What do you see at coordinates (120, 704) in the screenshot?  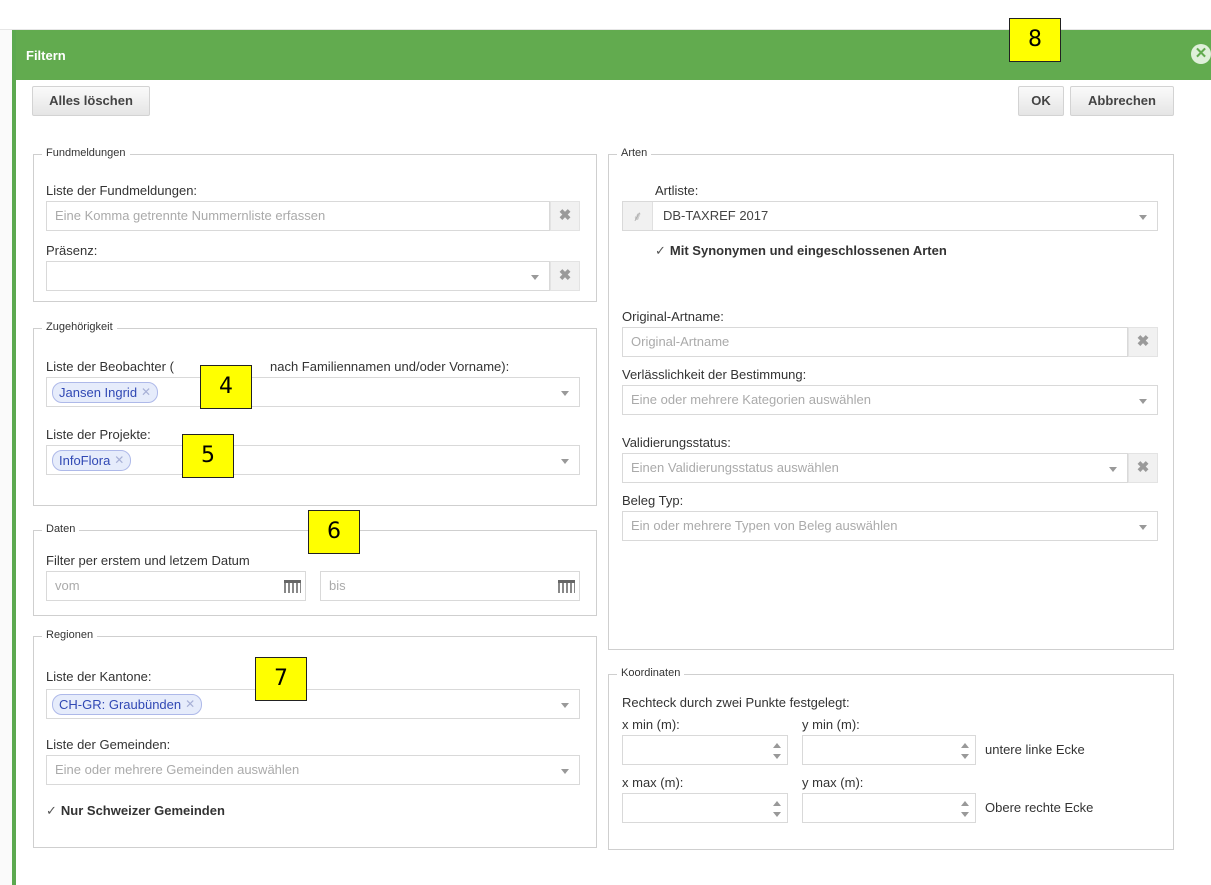 I see `canton-chip-label: CH-GR: Graubünden` at bounding box center [120, 704].